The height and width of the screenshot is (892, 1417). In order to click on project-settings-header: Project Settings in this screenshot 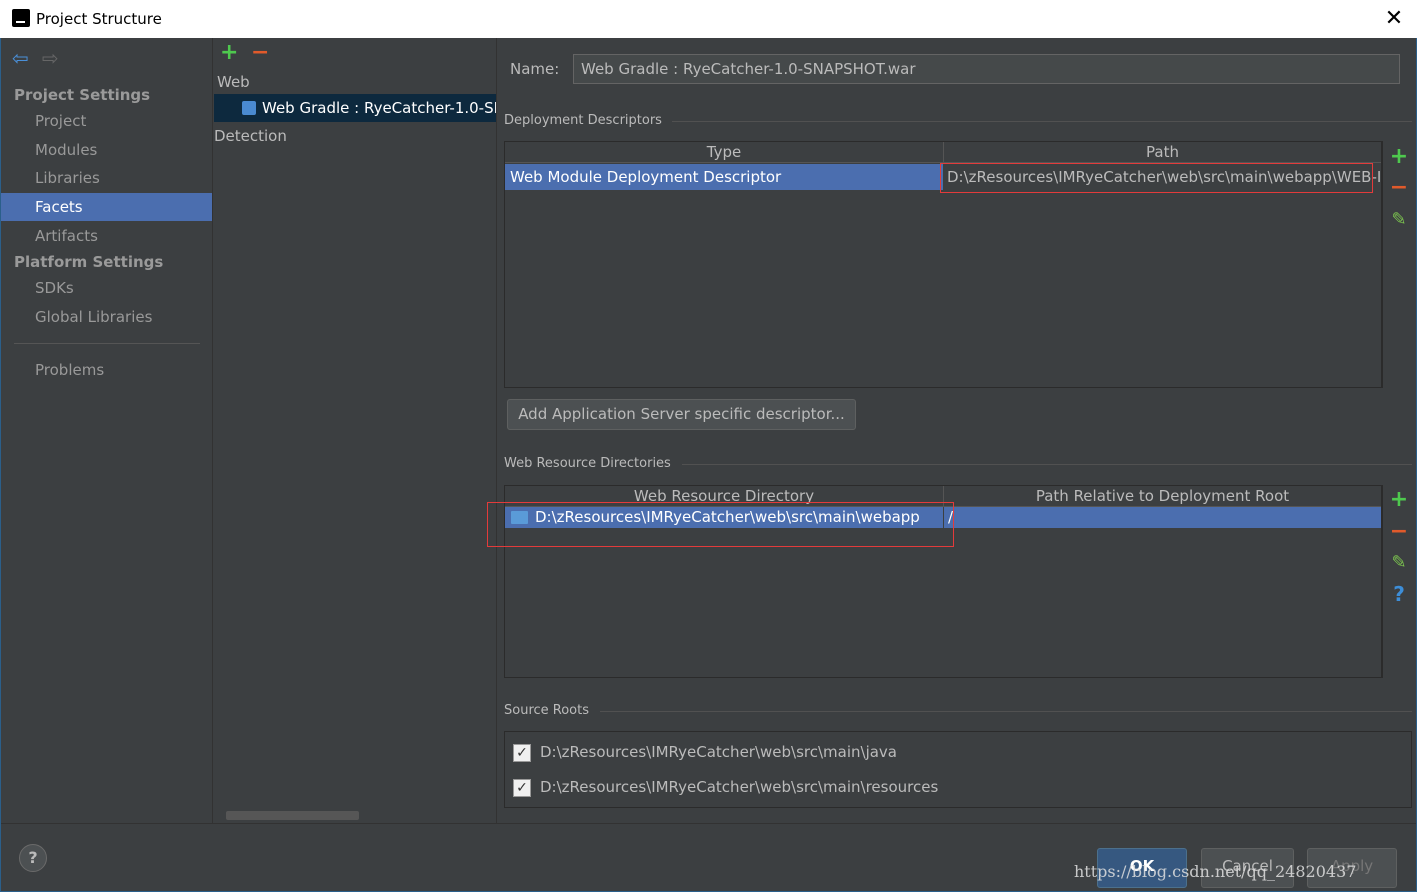, I will do `click(82, 95)`.